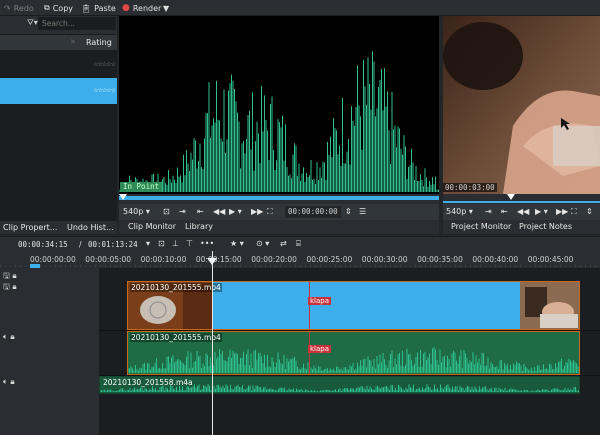 The image size is (600, 435). I want to click on overwrite-icon: ⊥, so click(175, 243).